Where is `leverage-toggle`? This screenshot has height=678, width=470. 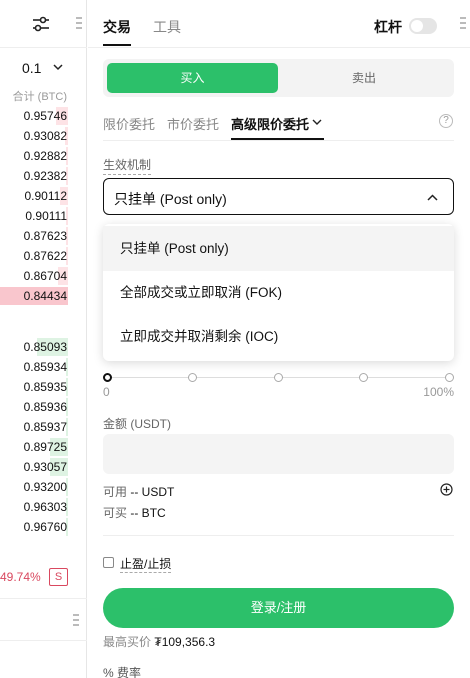
leverage-toggle is located at coordinates (423, 26).